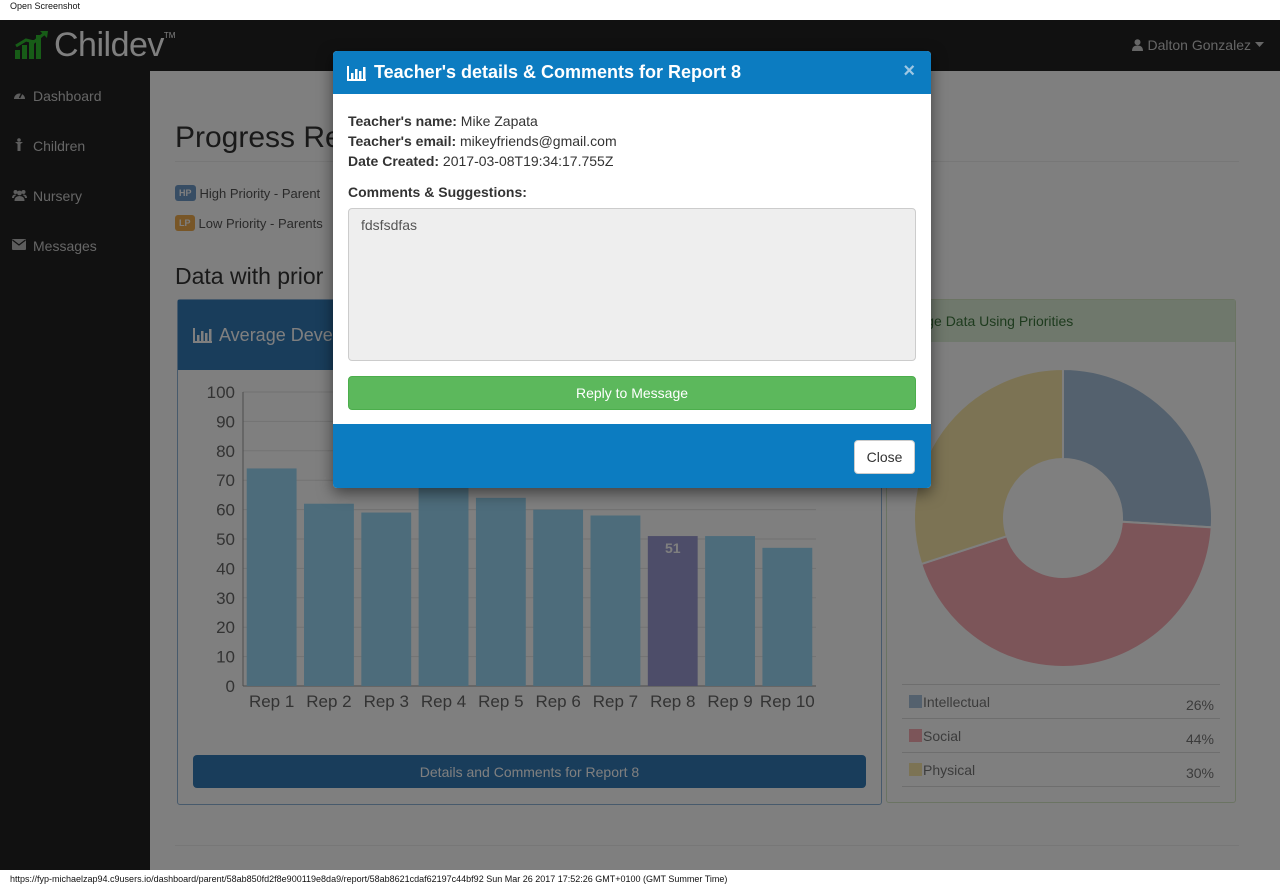 The width and height of the screenshot is (1280, 885). I want to click on close-icon: ×, so click(909, 71).